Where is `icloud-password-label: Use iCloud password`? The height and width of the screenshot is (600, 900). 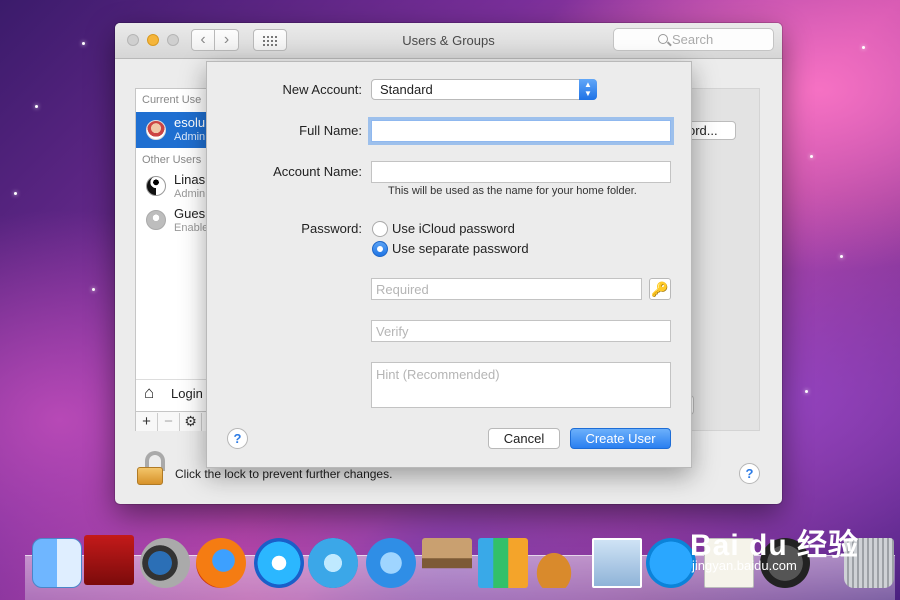
icloud-password-label: Use iCloud password is located at coordinates (453, 228).